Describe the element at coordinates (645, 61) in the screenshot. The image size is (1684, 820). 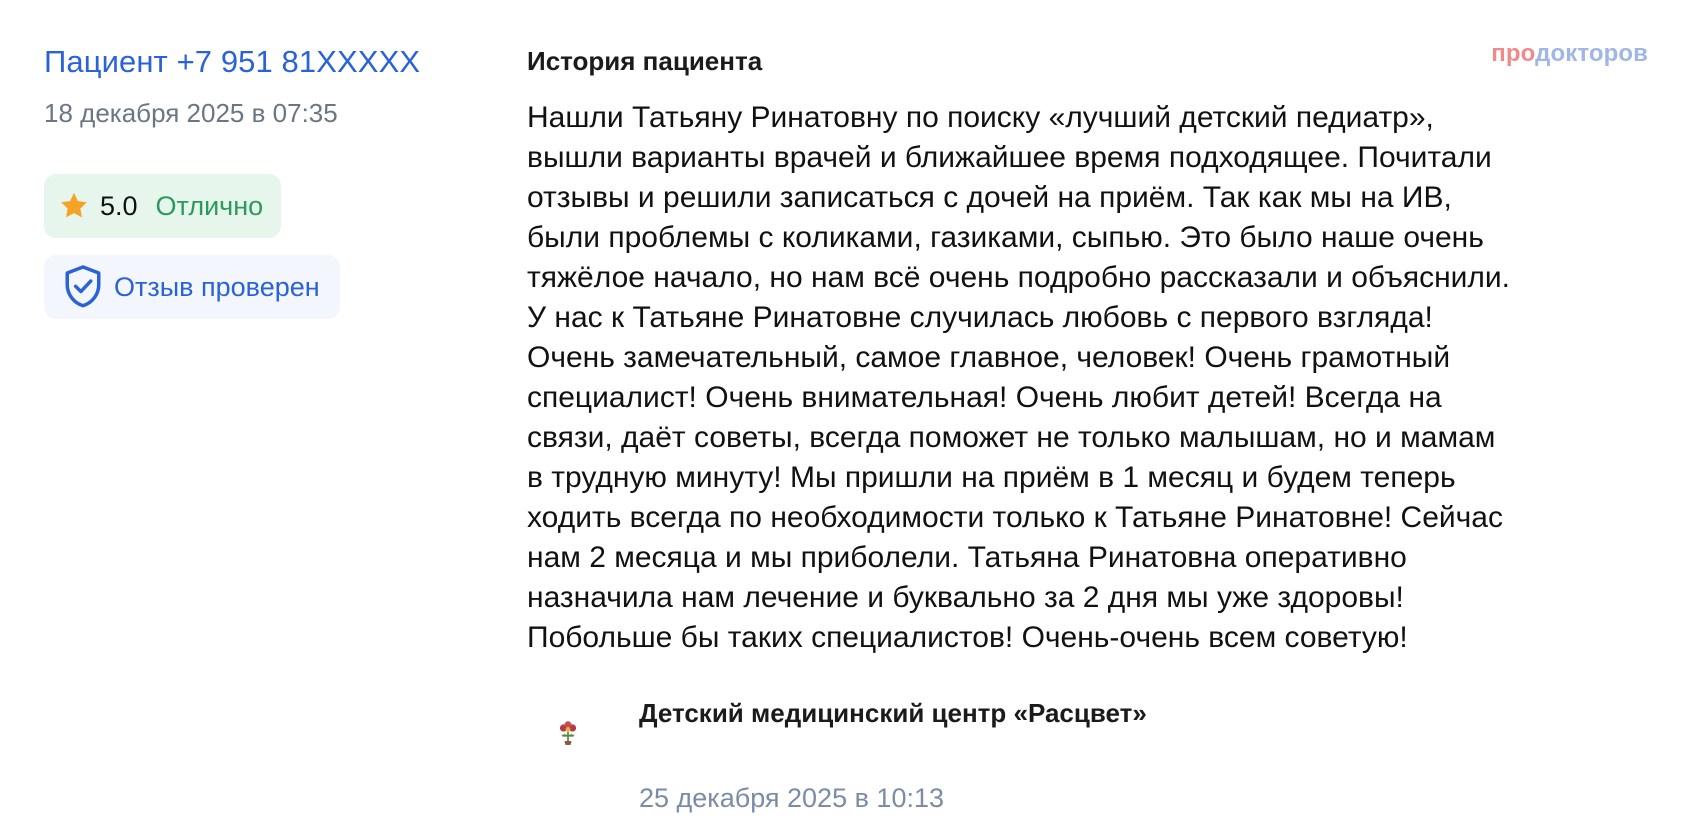
I see `history-title: История пациента` at that location.